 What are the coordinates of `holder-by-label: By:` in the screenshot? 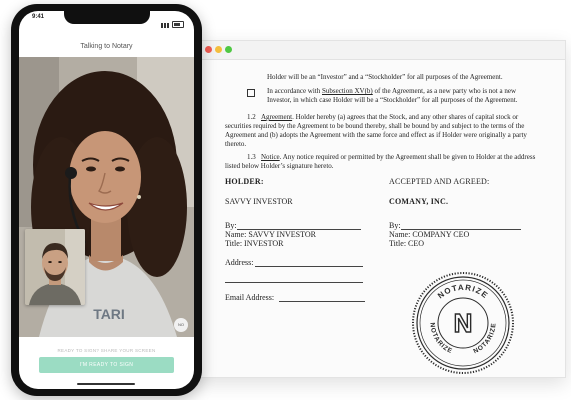 It's located at (231, 225).